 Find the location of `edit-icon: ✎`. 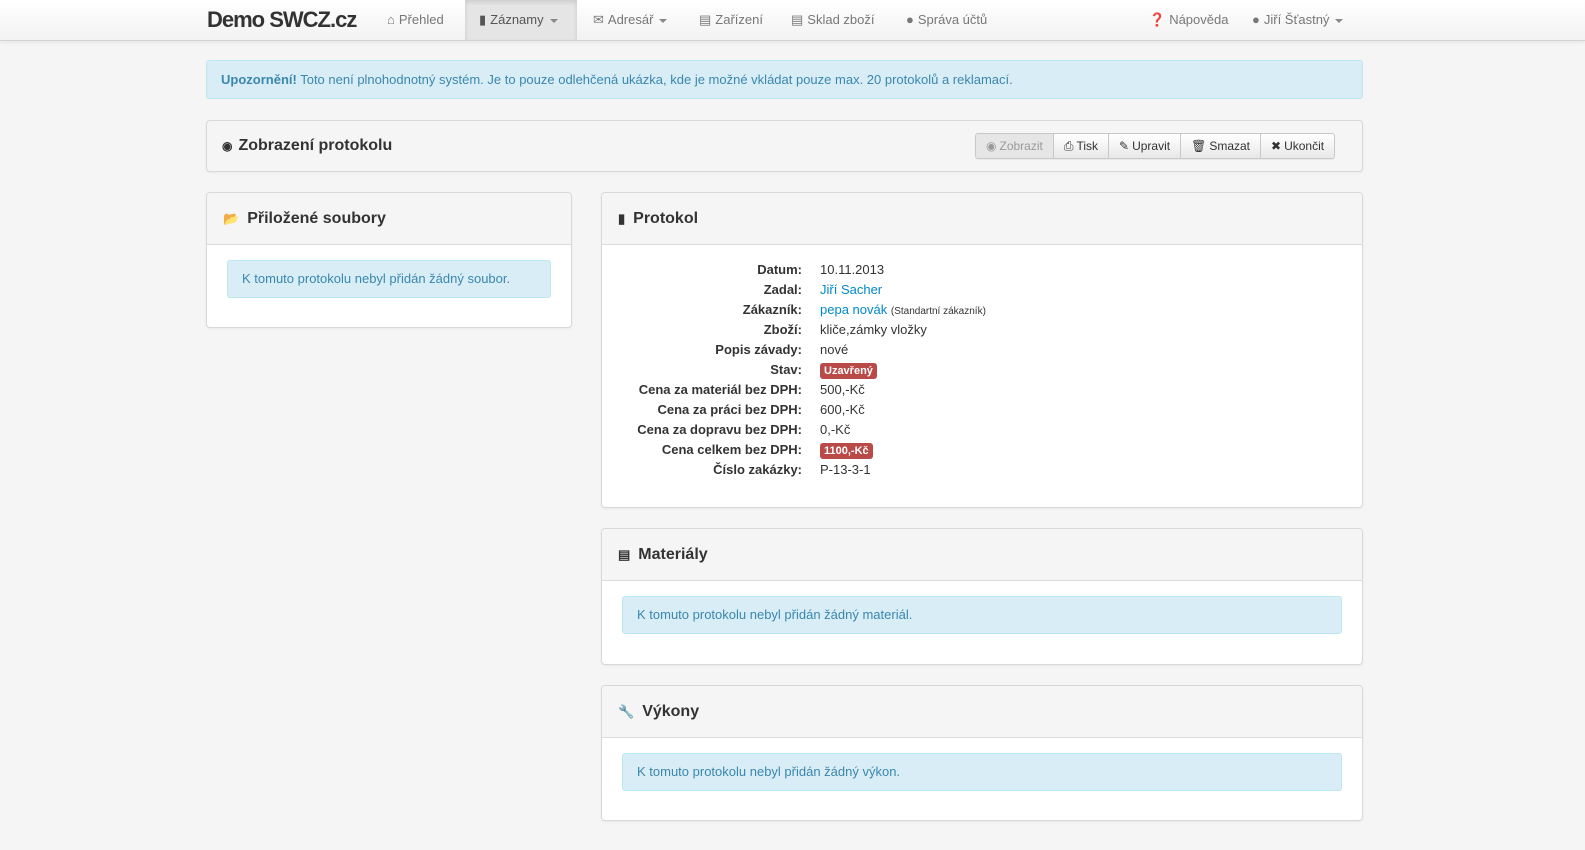

edit-icon: ✎ is located at coordinates (1124, 146).